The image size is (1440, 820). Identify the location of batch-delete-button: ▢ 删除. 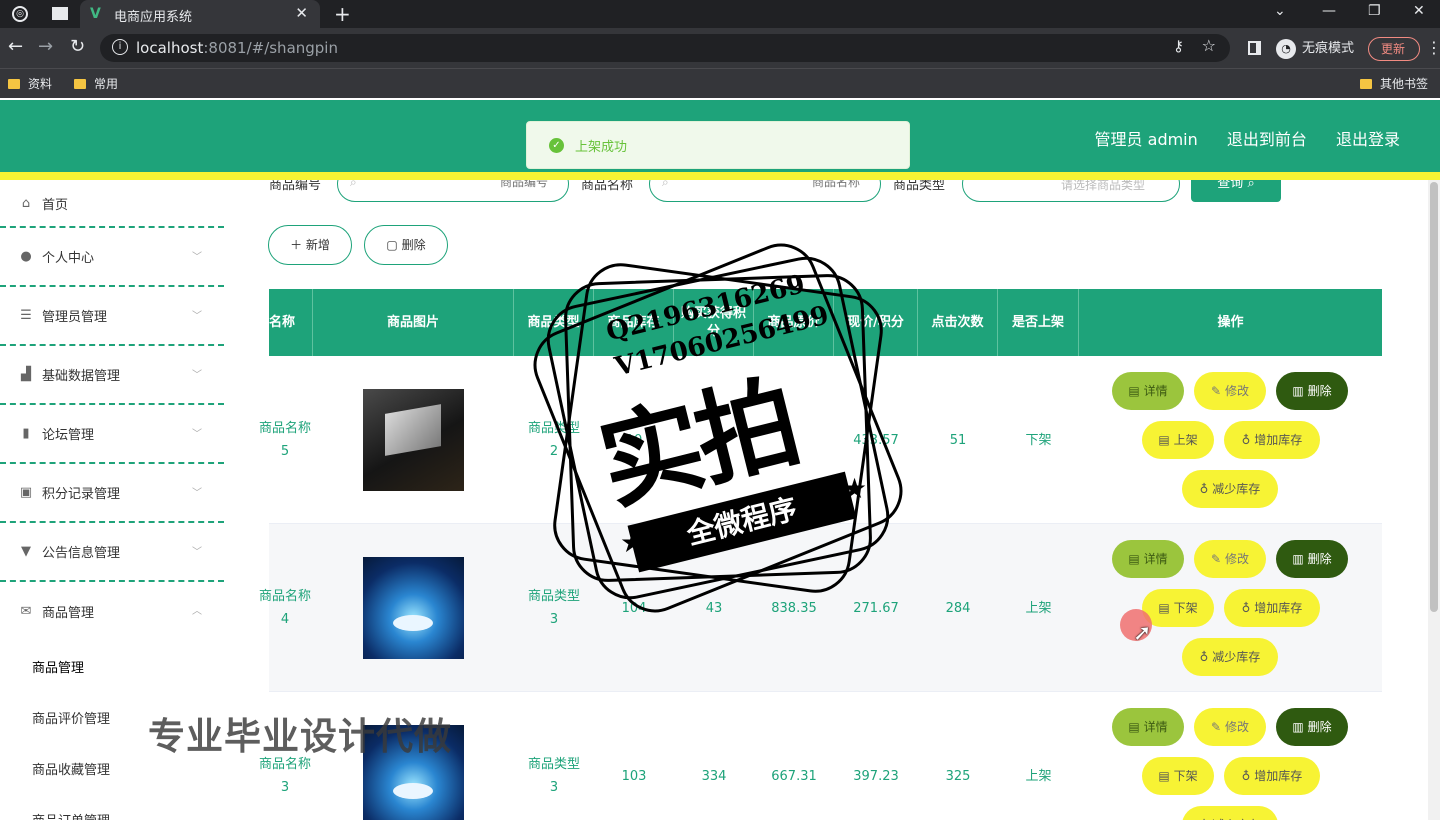
(406, 245).